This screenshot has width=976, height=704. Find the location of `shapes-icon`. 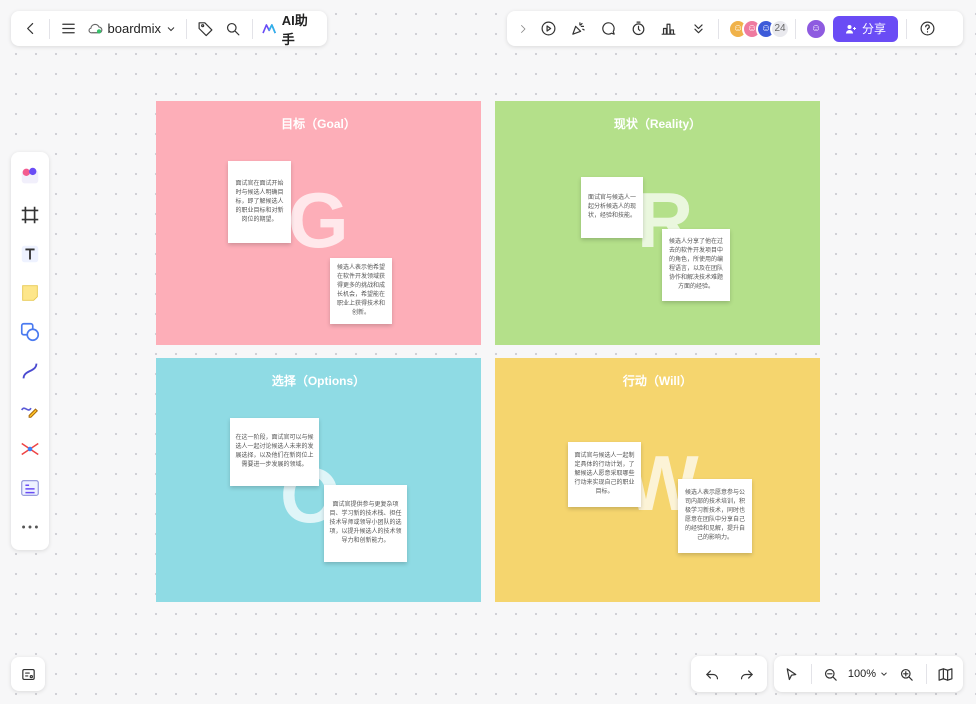

shapes-icon is located at coordinates (30, 331).